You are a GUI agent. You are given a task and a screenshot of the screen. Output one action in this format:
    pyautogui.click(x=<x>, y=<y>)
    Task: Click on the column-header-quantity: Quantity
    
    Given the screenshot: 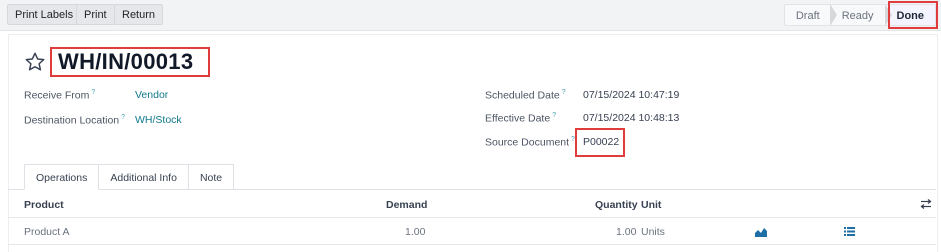 What is the action you would take?
    pyautogui.click(x=616, y=205)
    